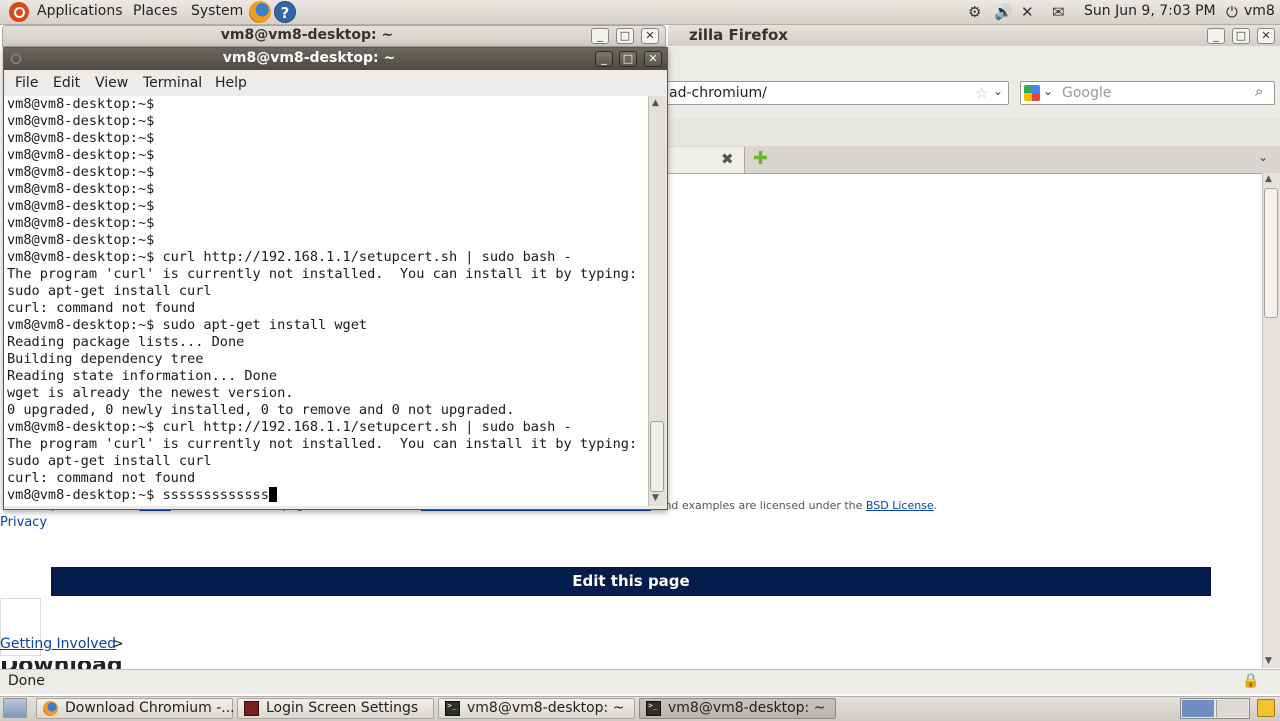  I want to click on trash-icon, so click(1266, 708).